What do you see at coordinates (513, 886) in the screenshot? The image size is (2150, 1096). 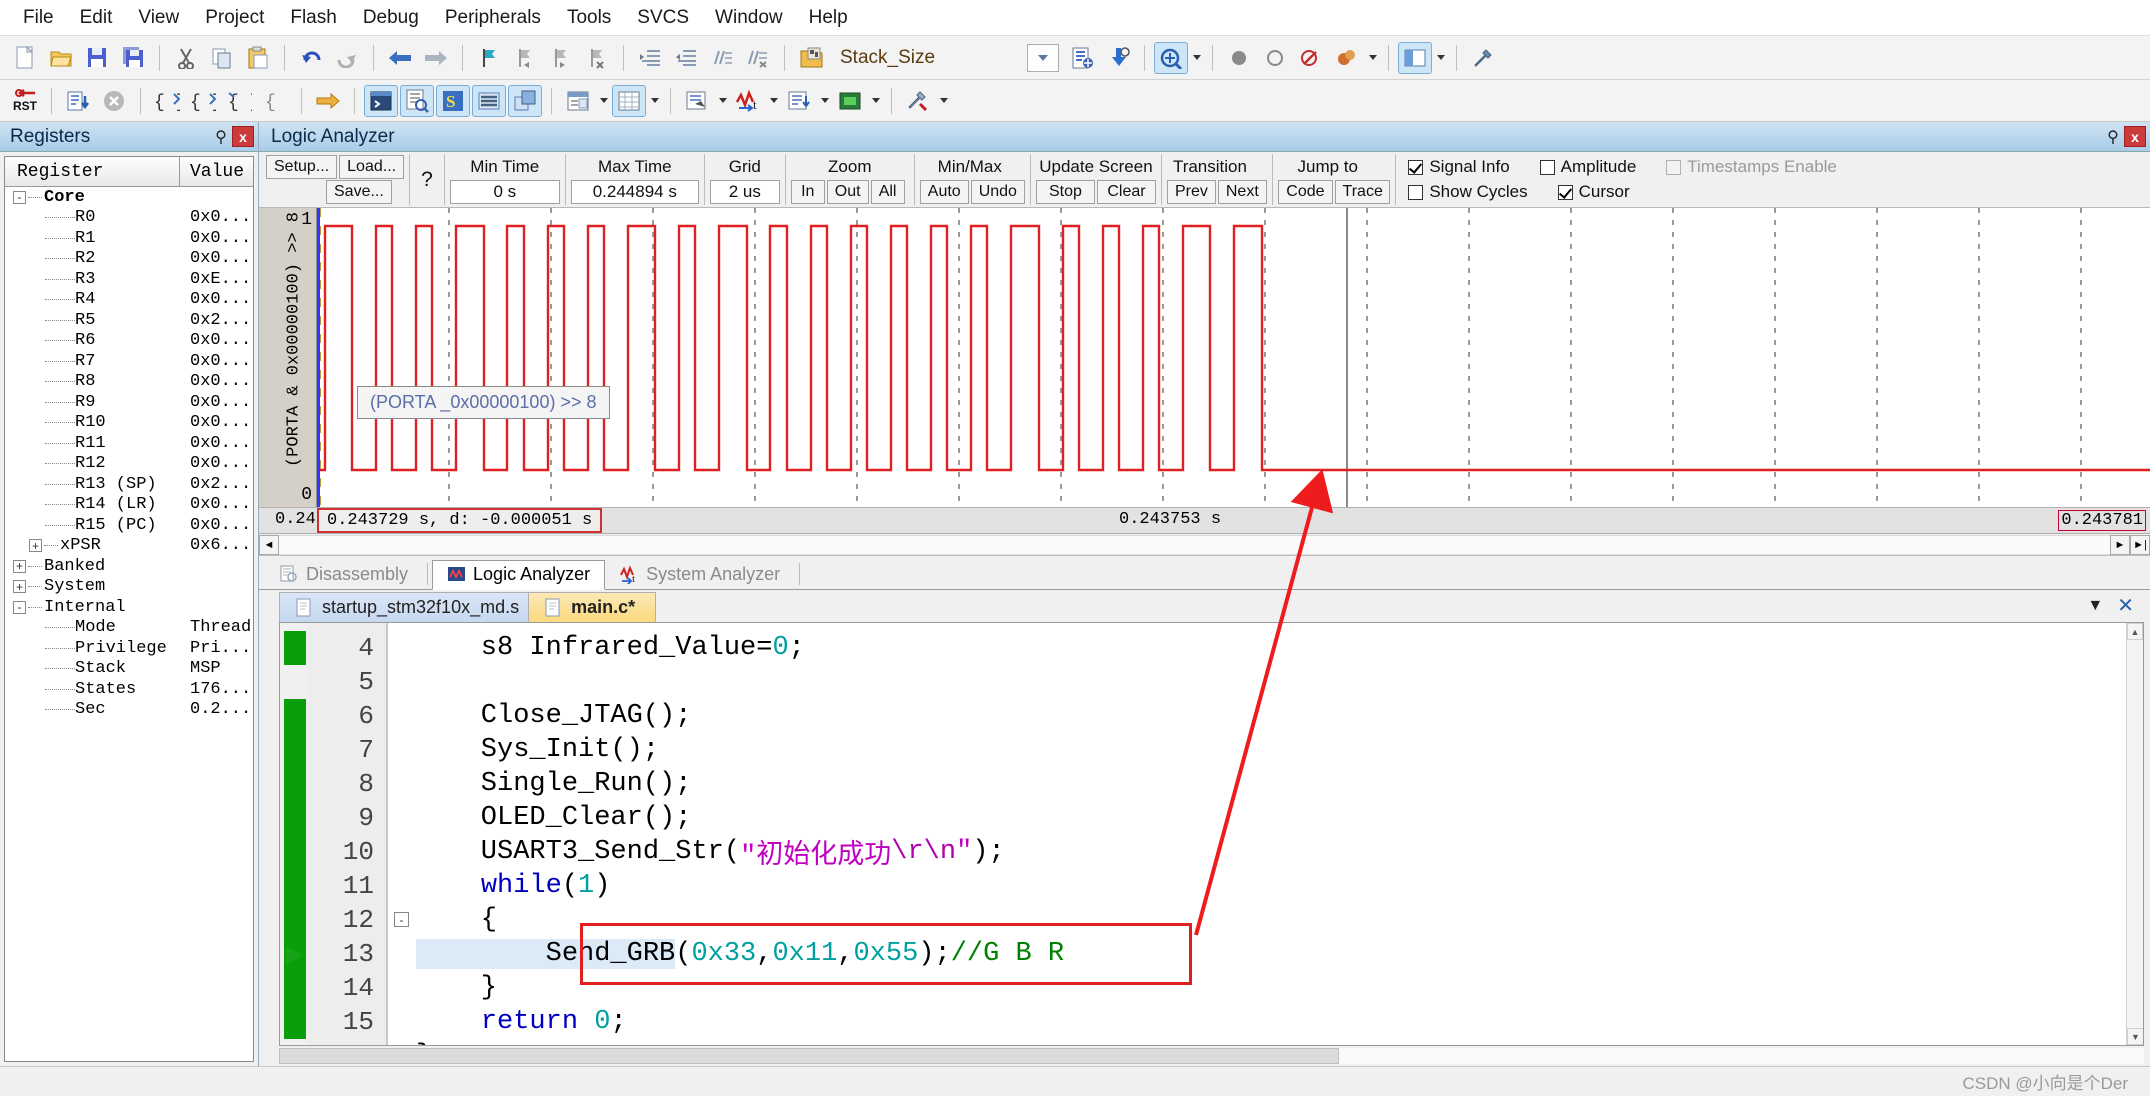 I see `code-line: while(1)` at bounding box center [513, 886].